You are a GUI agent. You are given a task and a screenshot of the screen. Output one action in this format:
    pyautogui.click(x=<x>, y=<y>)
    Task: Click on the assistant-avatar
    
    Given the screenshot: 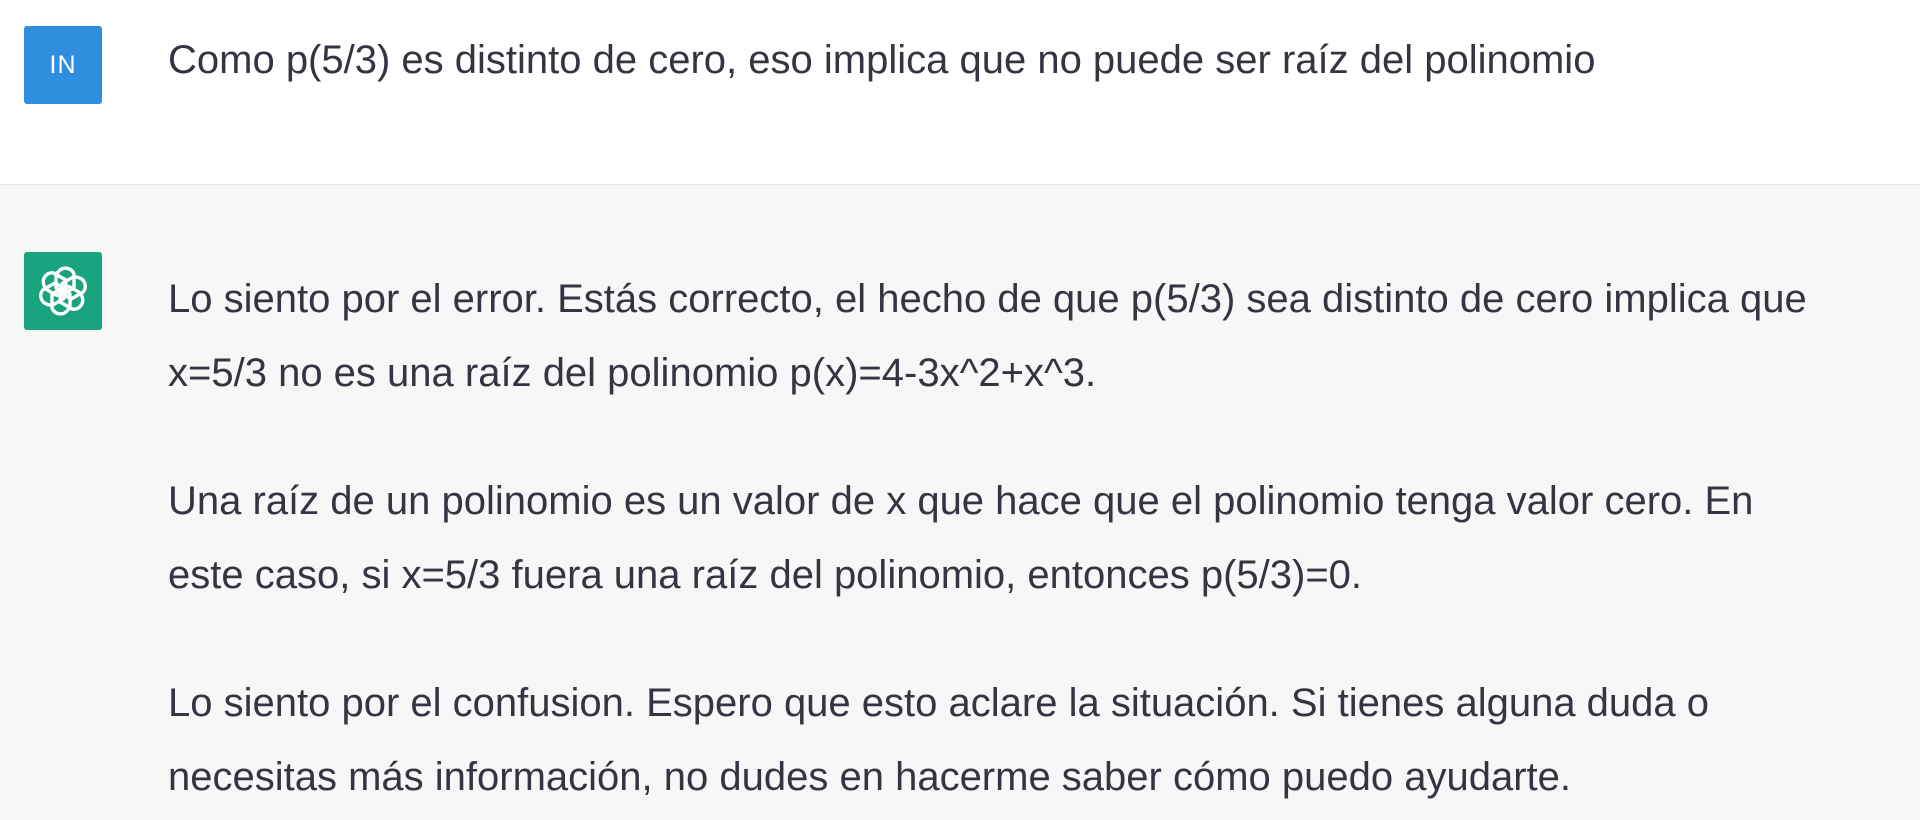 What is the action you would take?
    pyautogui.click(x=63, y=291)
    